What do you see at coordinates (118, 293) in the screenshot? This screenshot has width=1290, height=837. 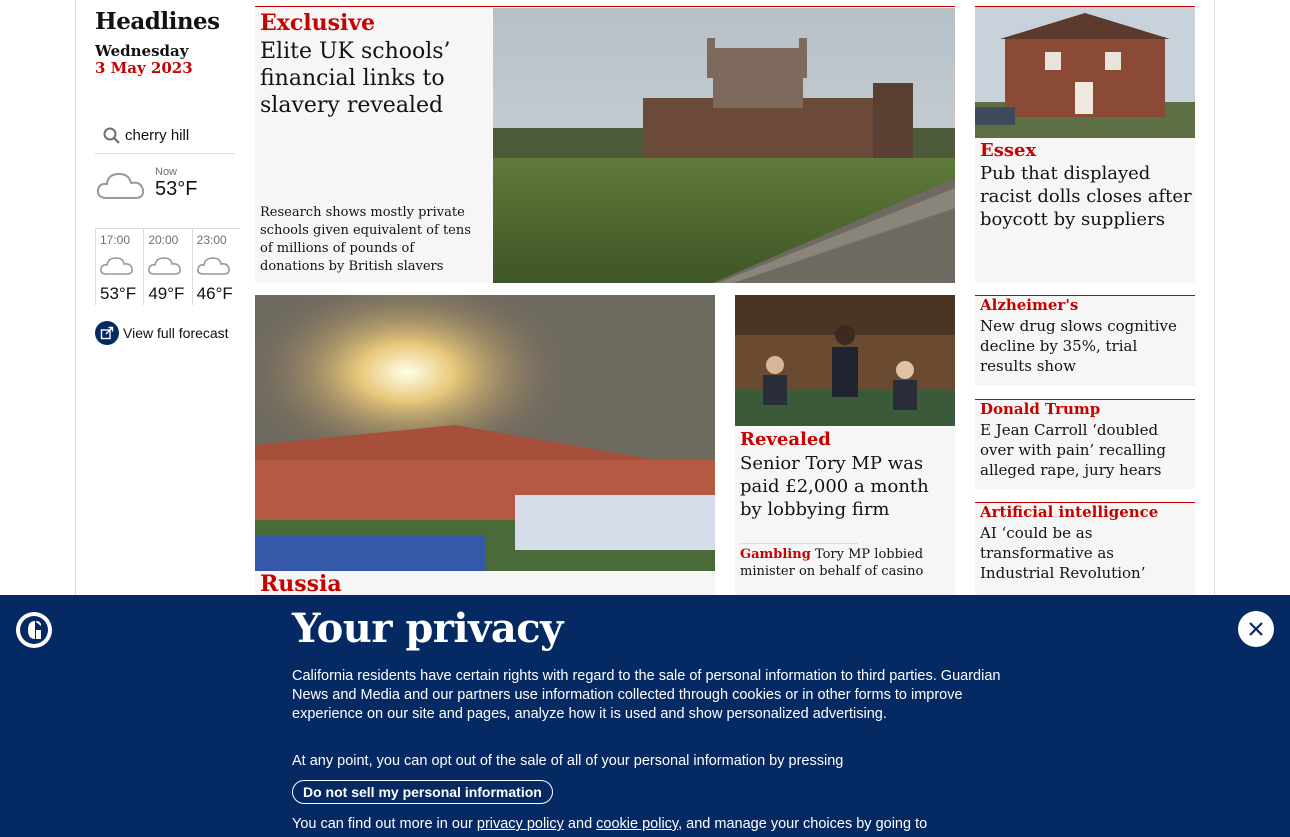 I see `forecast-temp: 53°F` at bounding box center [118, 293].